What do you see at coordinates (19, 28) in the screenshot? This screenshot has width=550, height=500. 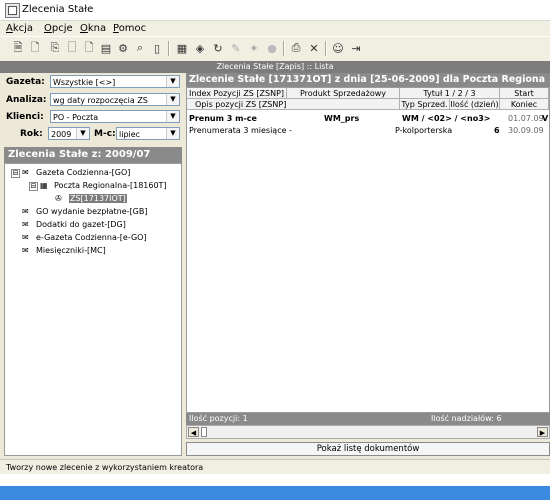 I see `menu-akcja: Akcja` at bounding box center [19, 28].